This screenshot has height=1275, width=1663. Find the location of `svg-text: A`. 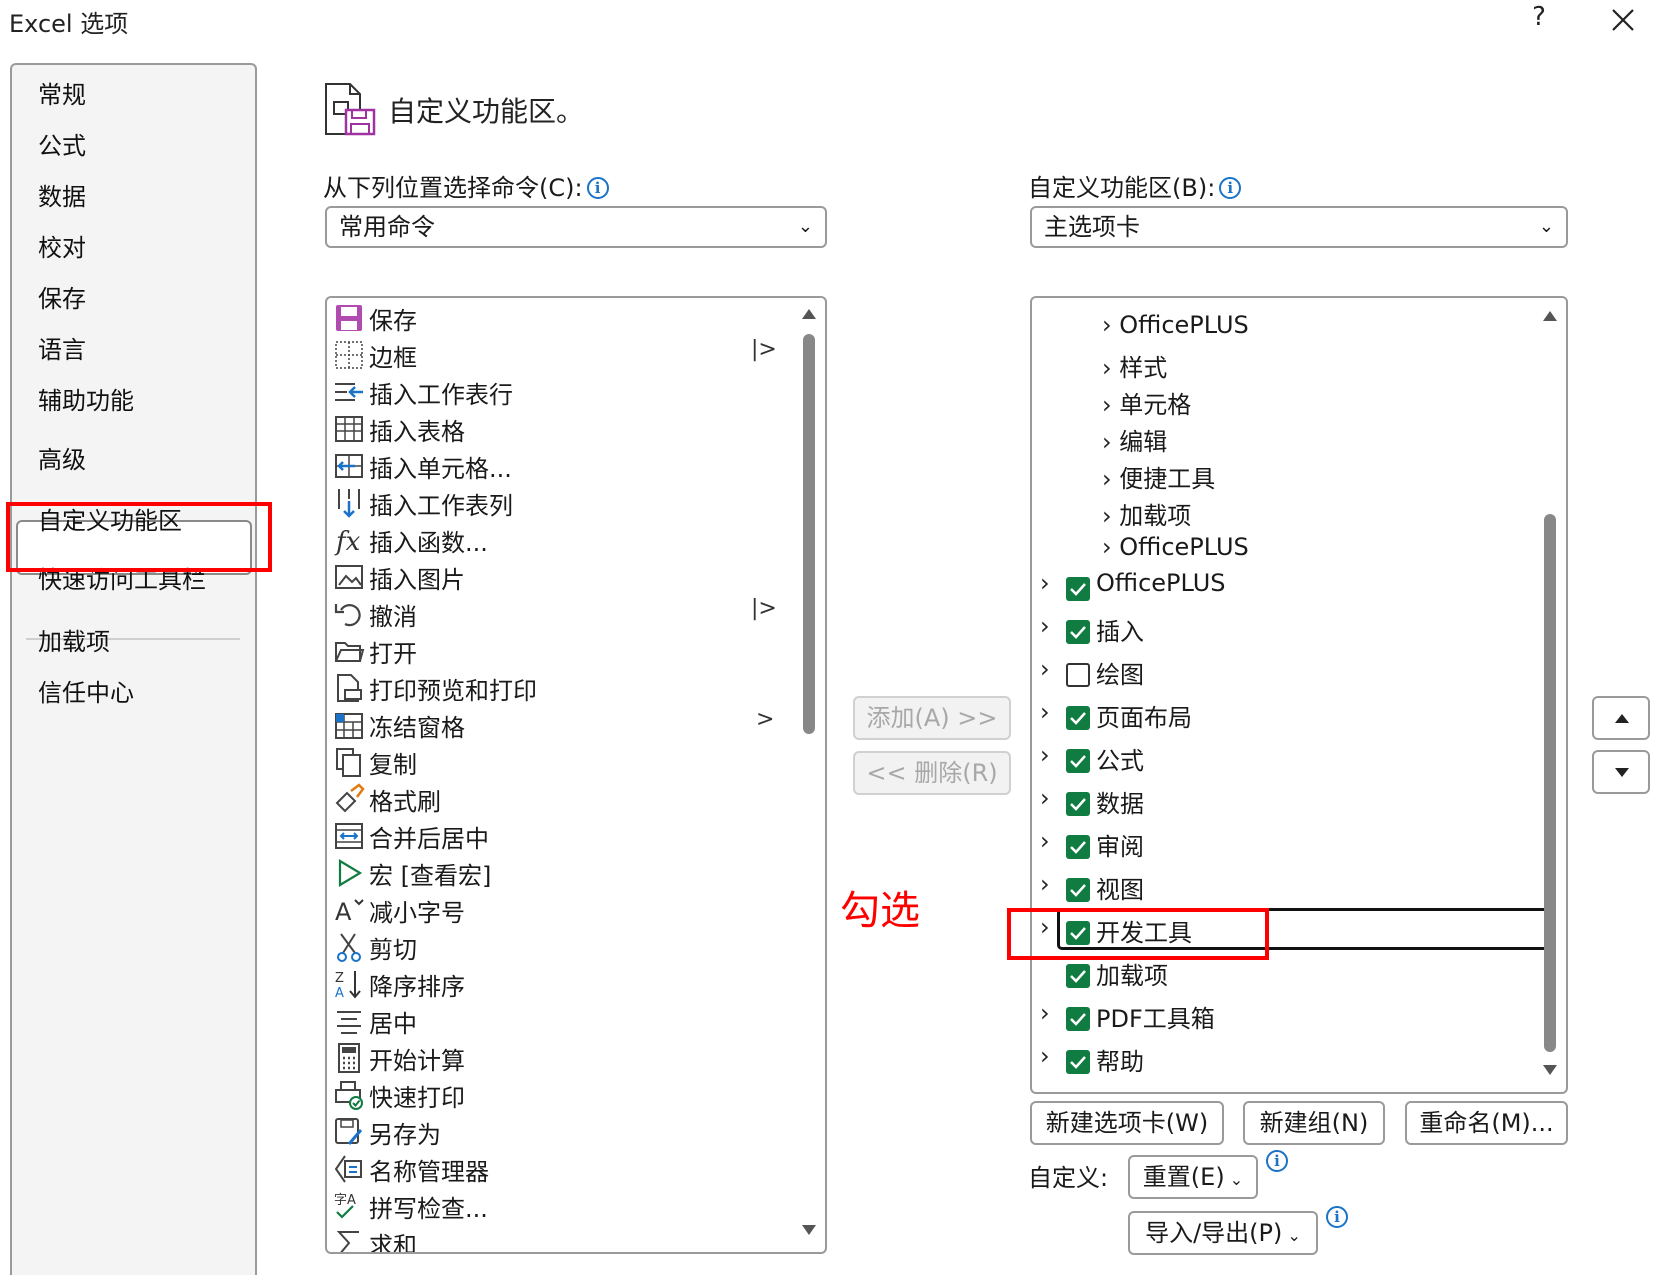

svg-text: A is located at coordinates (339, 993).